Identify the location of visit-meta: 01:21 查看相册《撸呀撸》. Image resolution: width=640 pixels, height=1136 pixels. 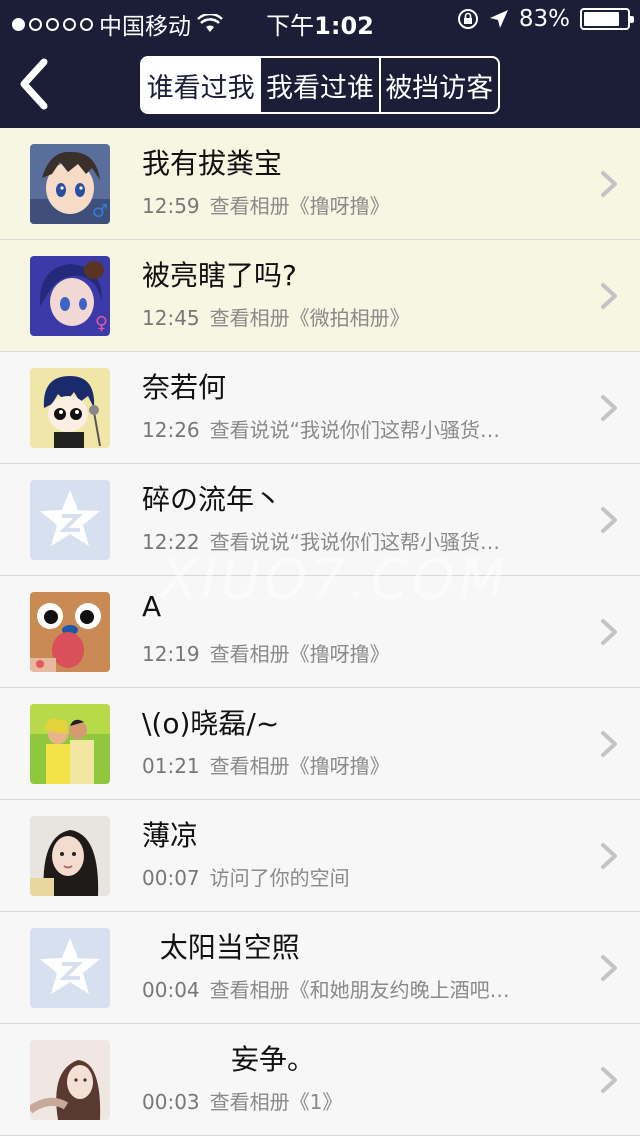
(352, 764).